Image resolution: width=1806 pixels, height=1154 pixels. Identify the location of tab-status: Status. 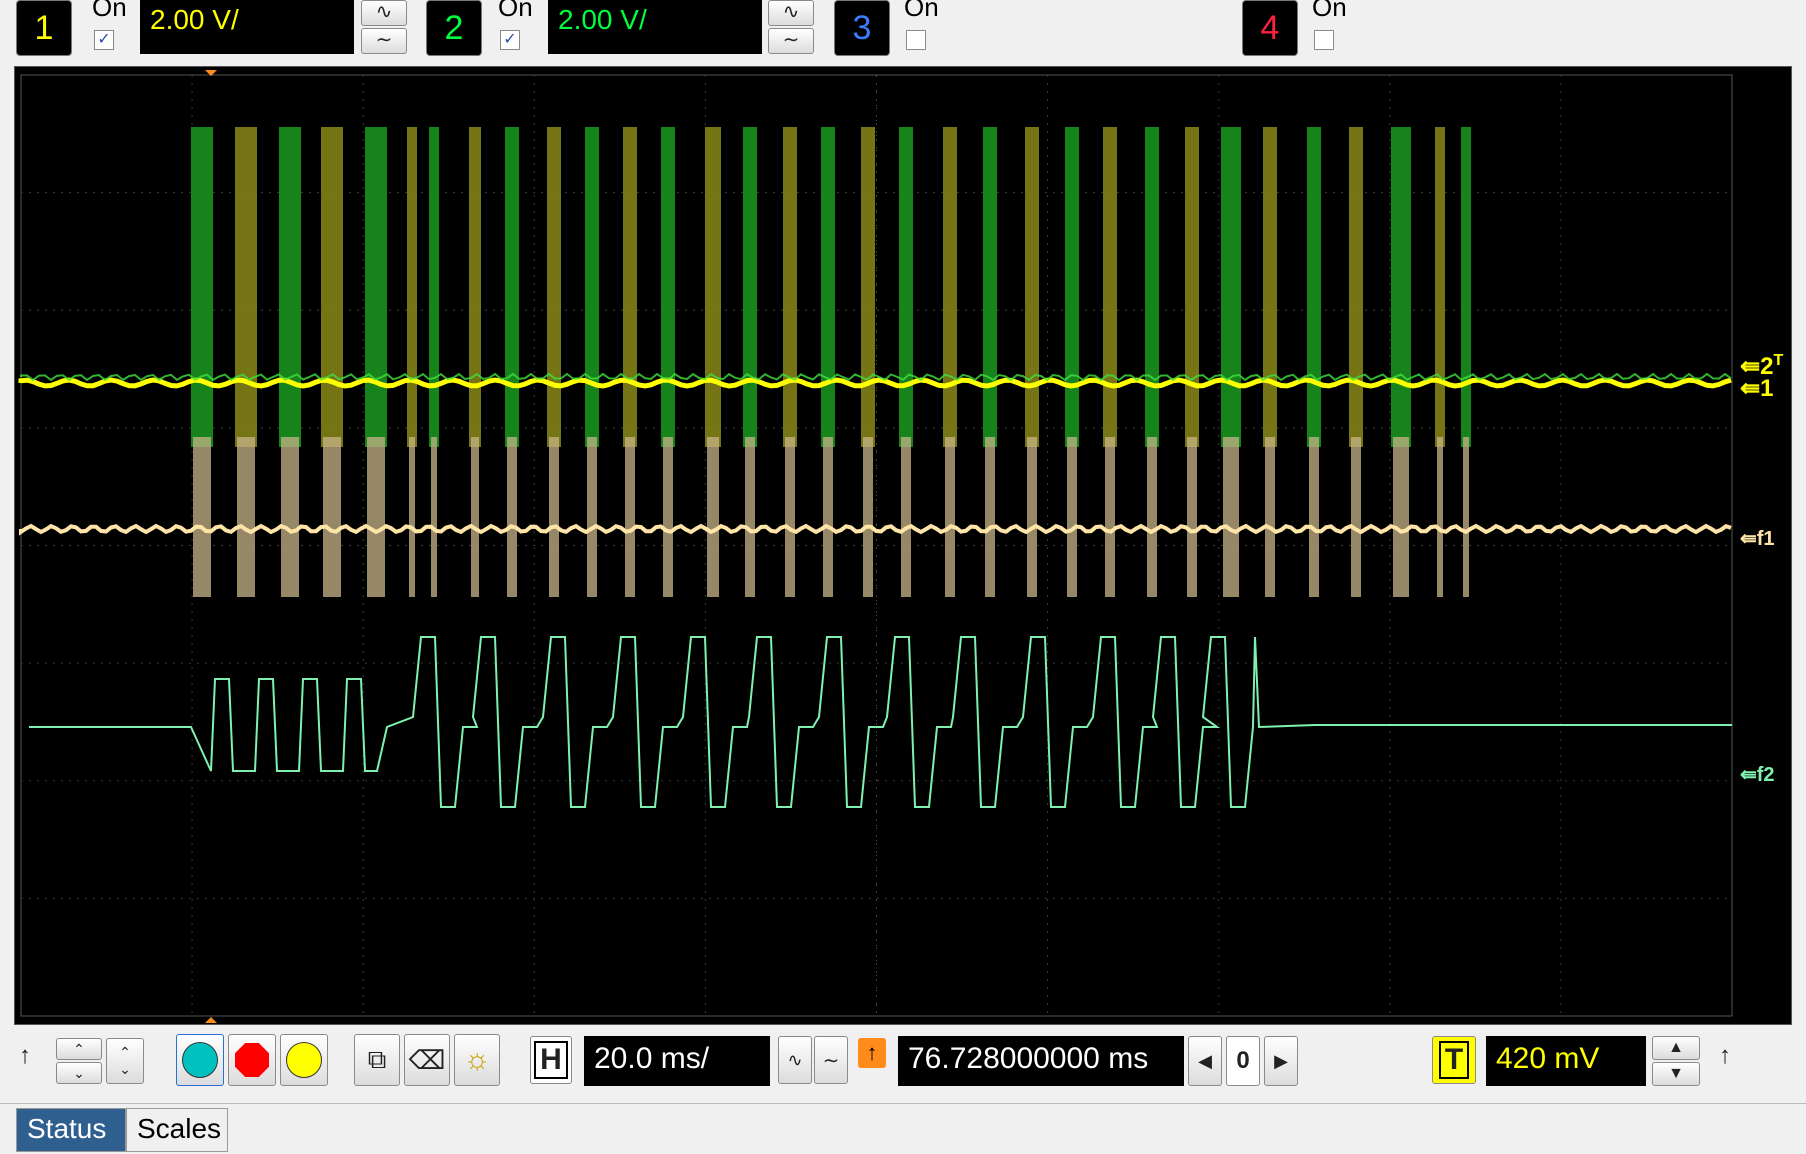
(71, 1130).